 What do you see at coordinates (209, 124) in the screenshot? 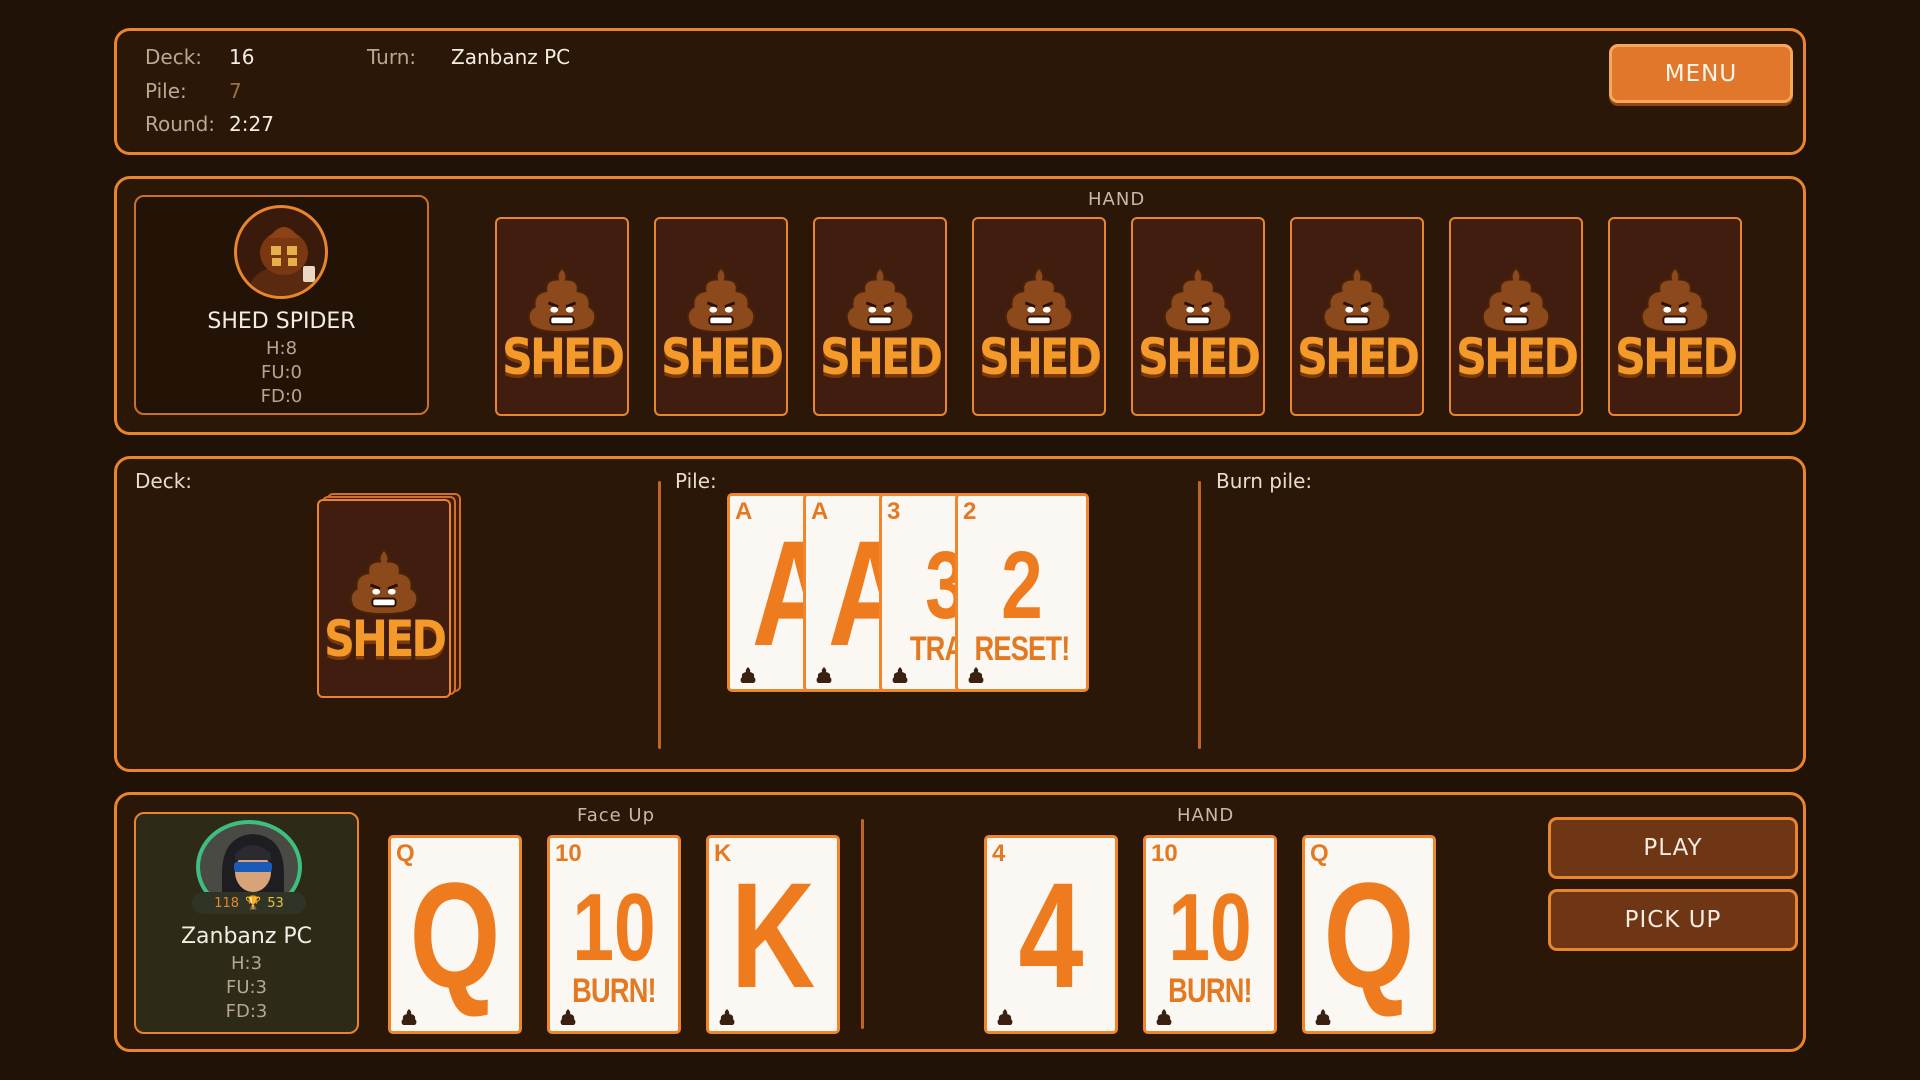
I see `round-timer: Round: 2:27` at bounding box center [209, 124].